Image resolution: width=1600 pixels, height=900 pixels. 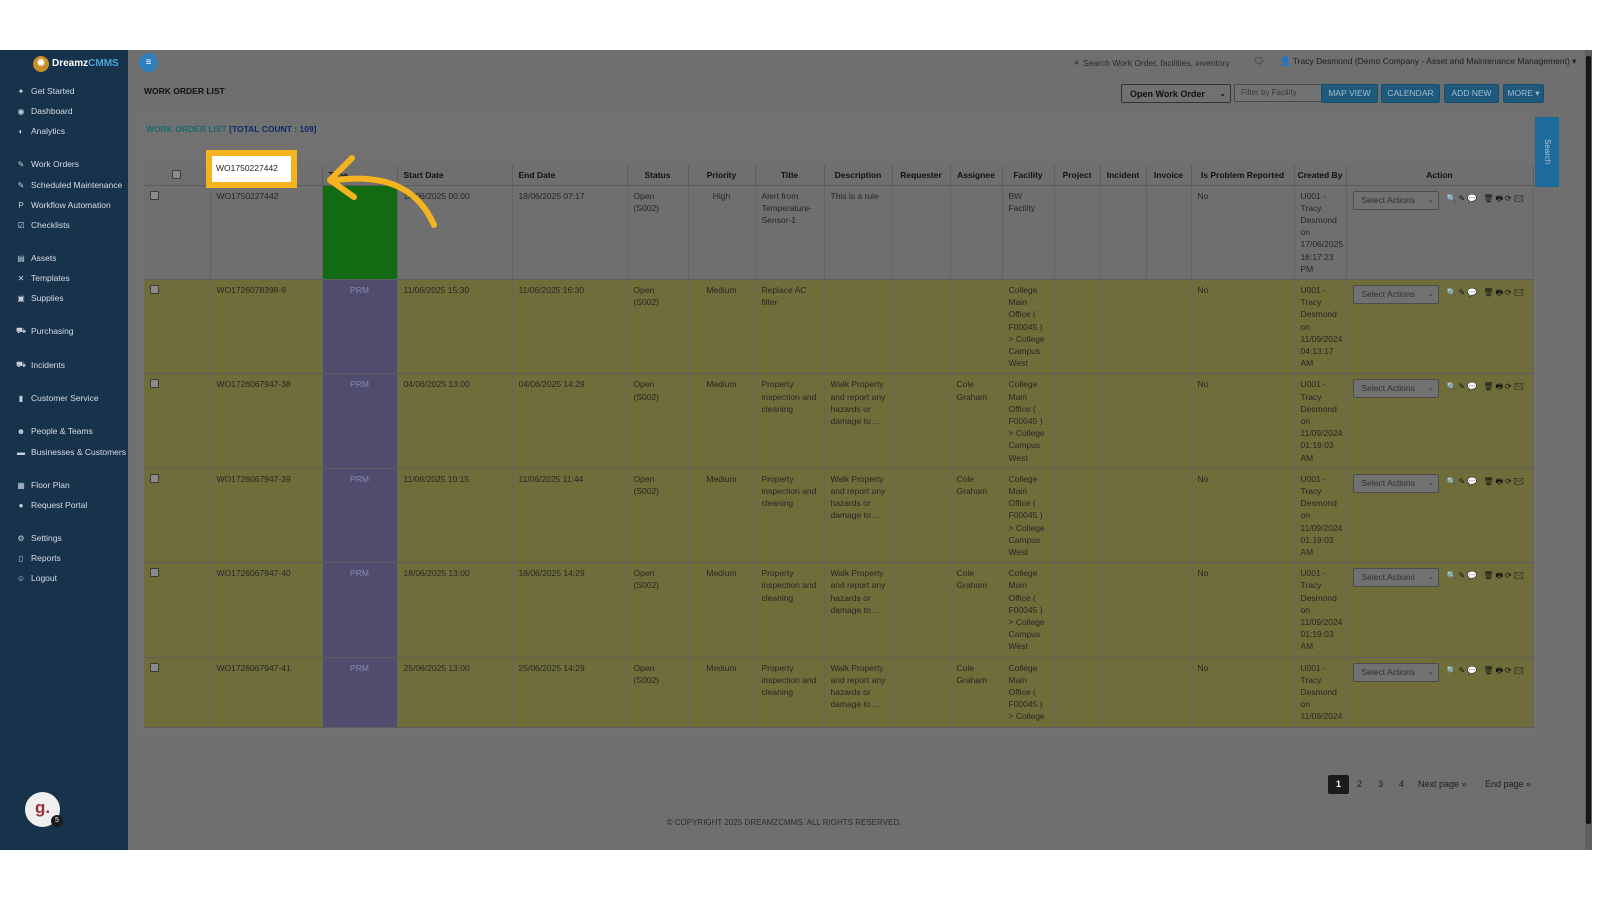 I want to click on column-header-label: Incident, so click(x=1123, y=174).